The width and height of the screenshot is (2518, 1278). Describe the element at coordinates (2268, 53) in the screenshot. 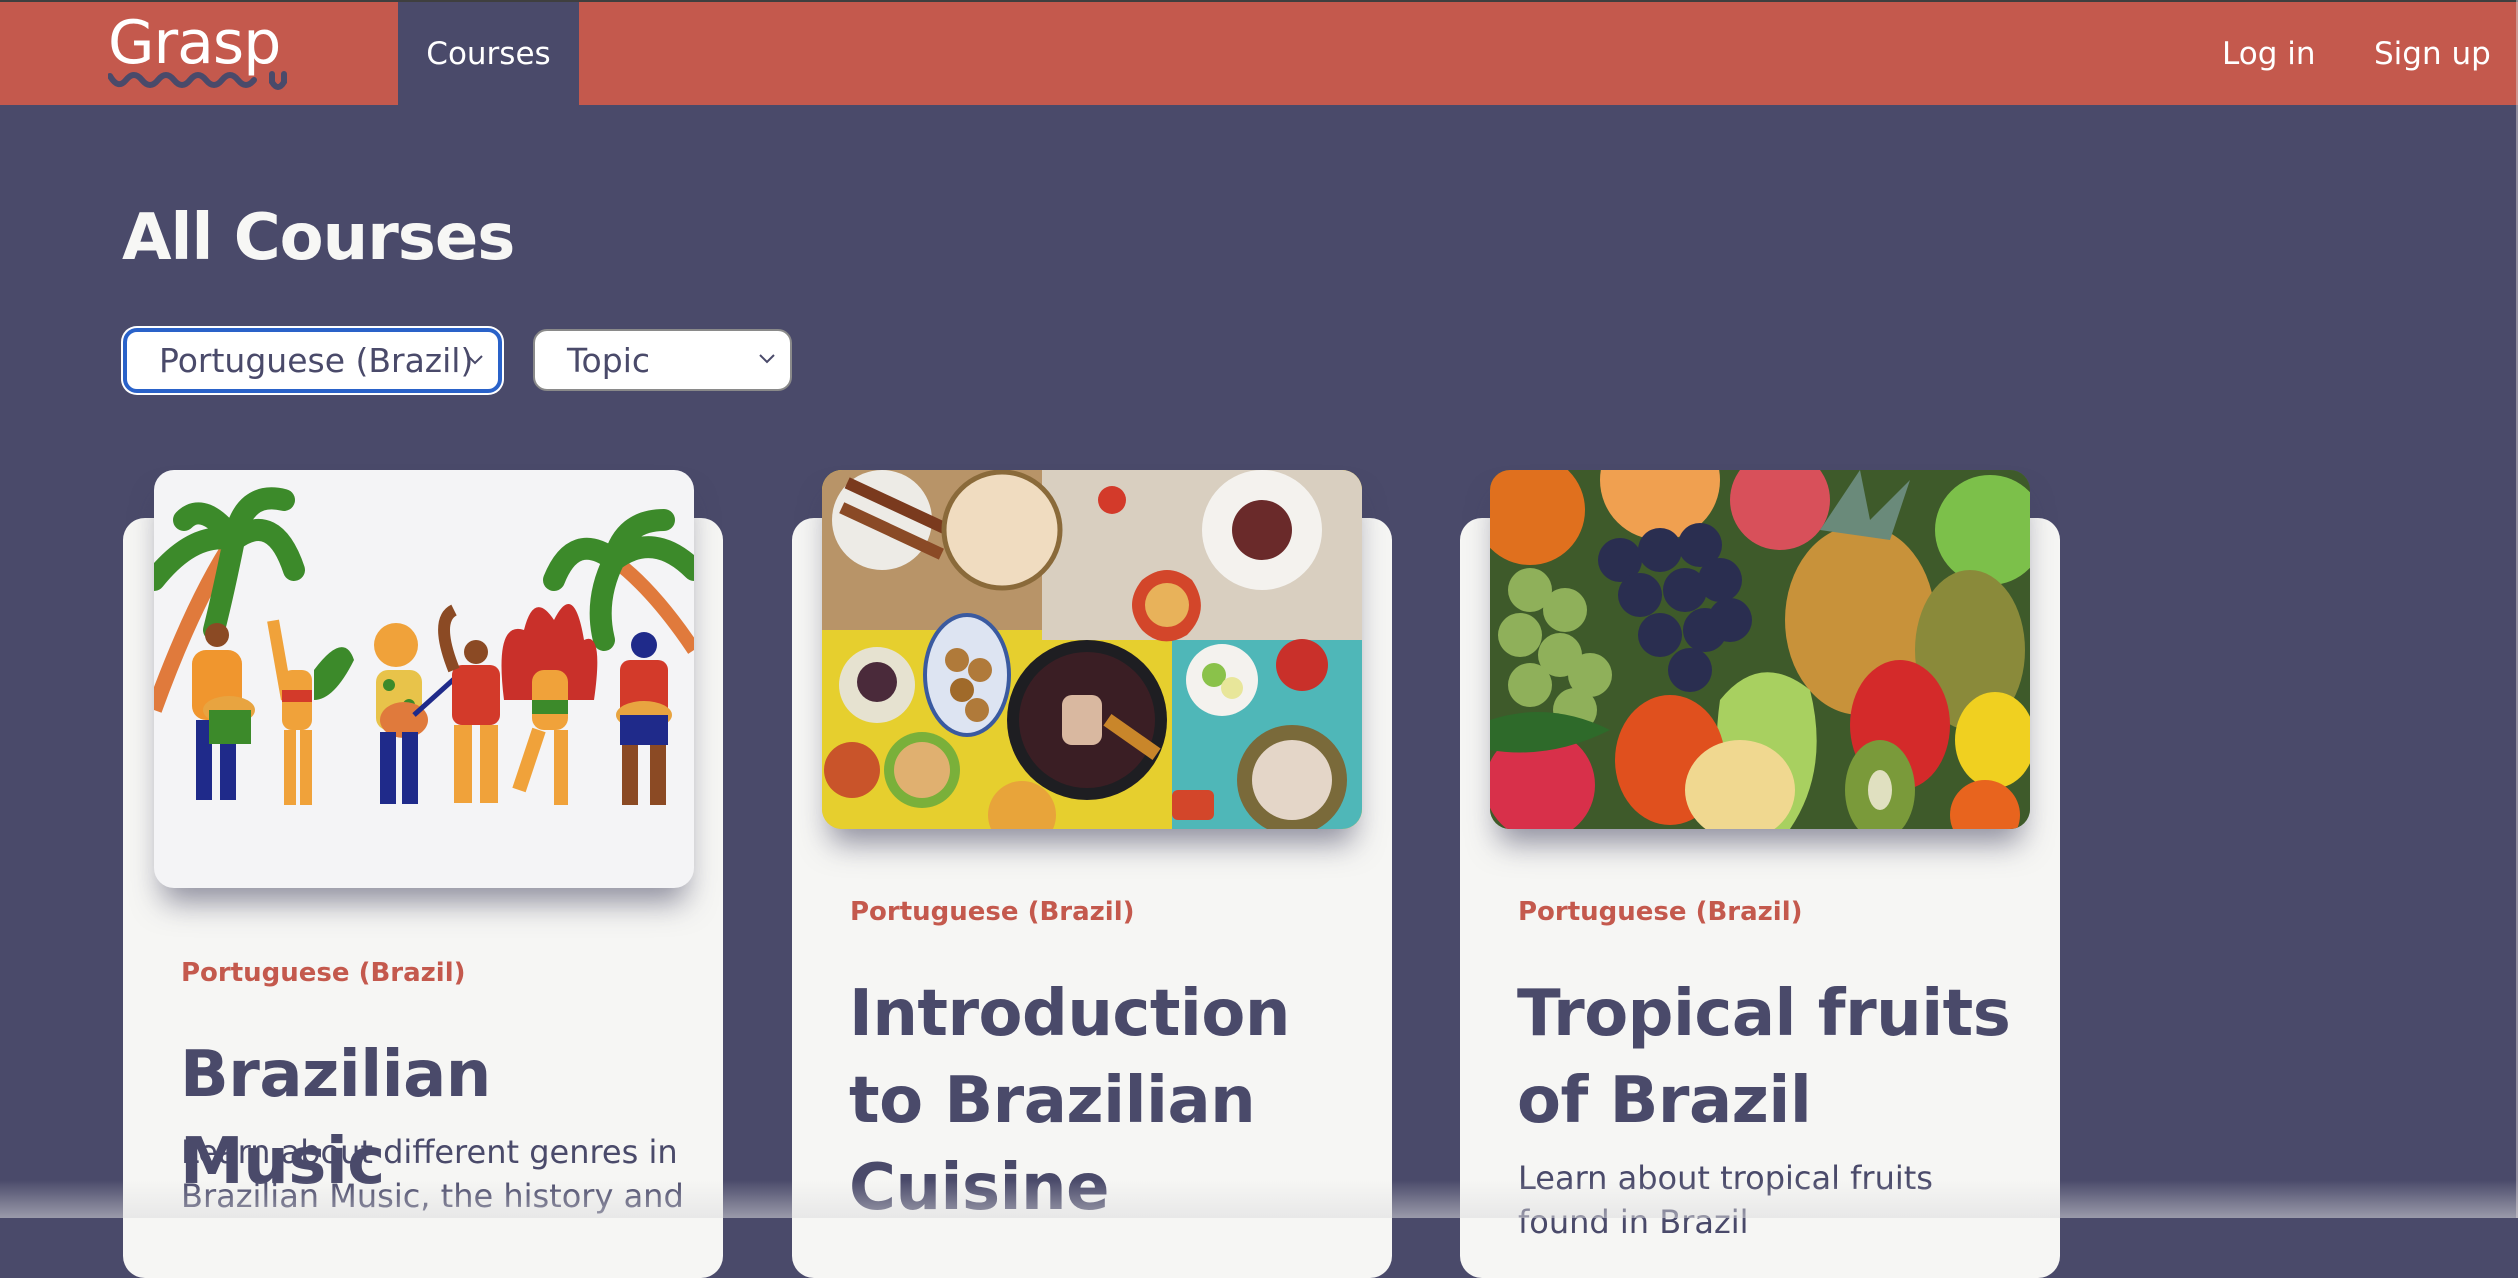

I see `login-link: Log in` at that location.